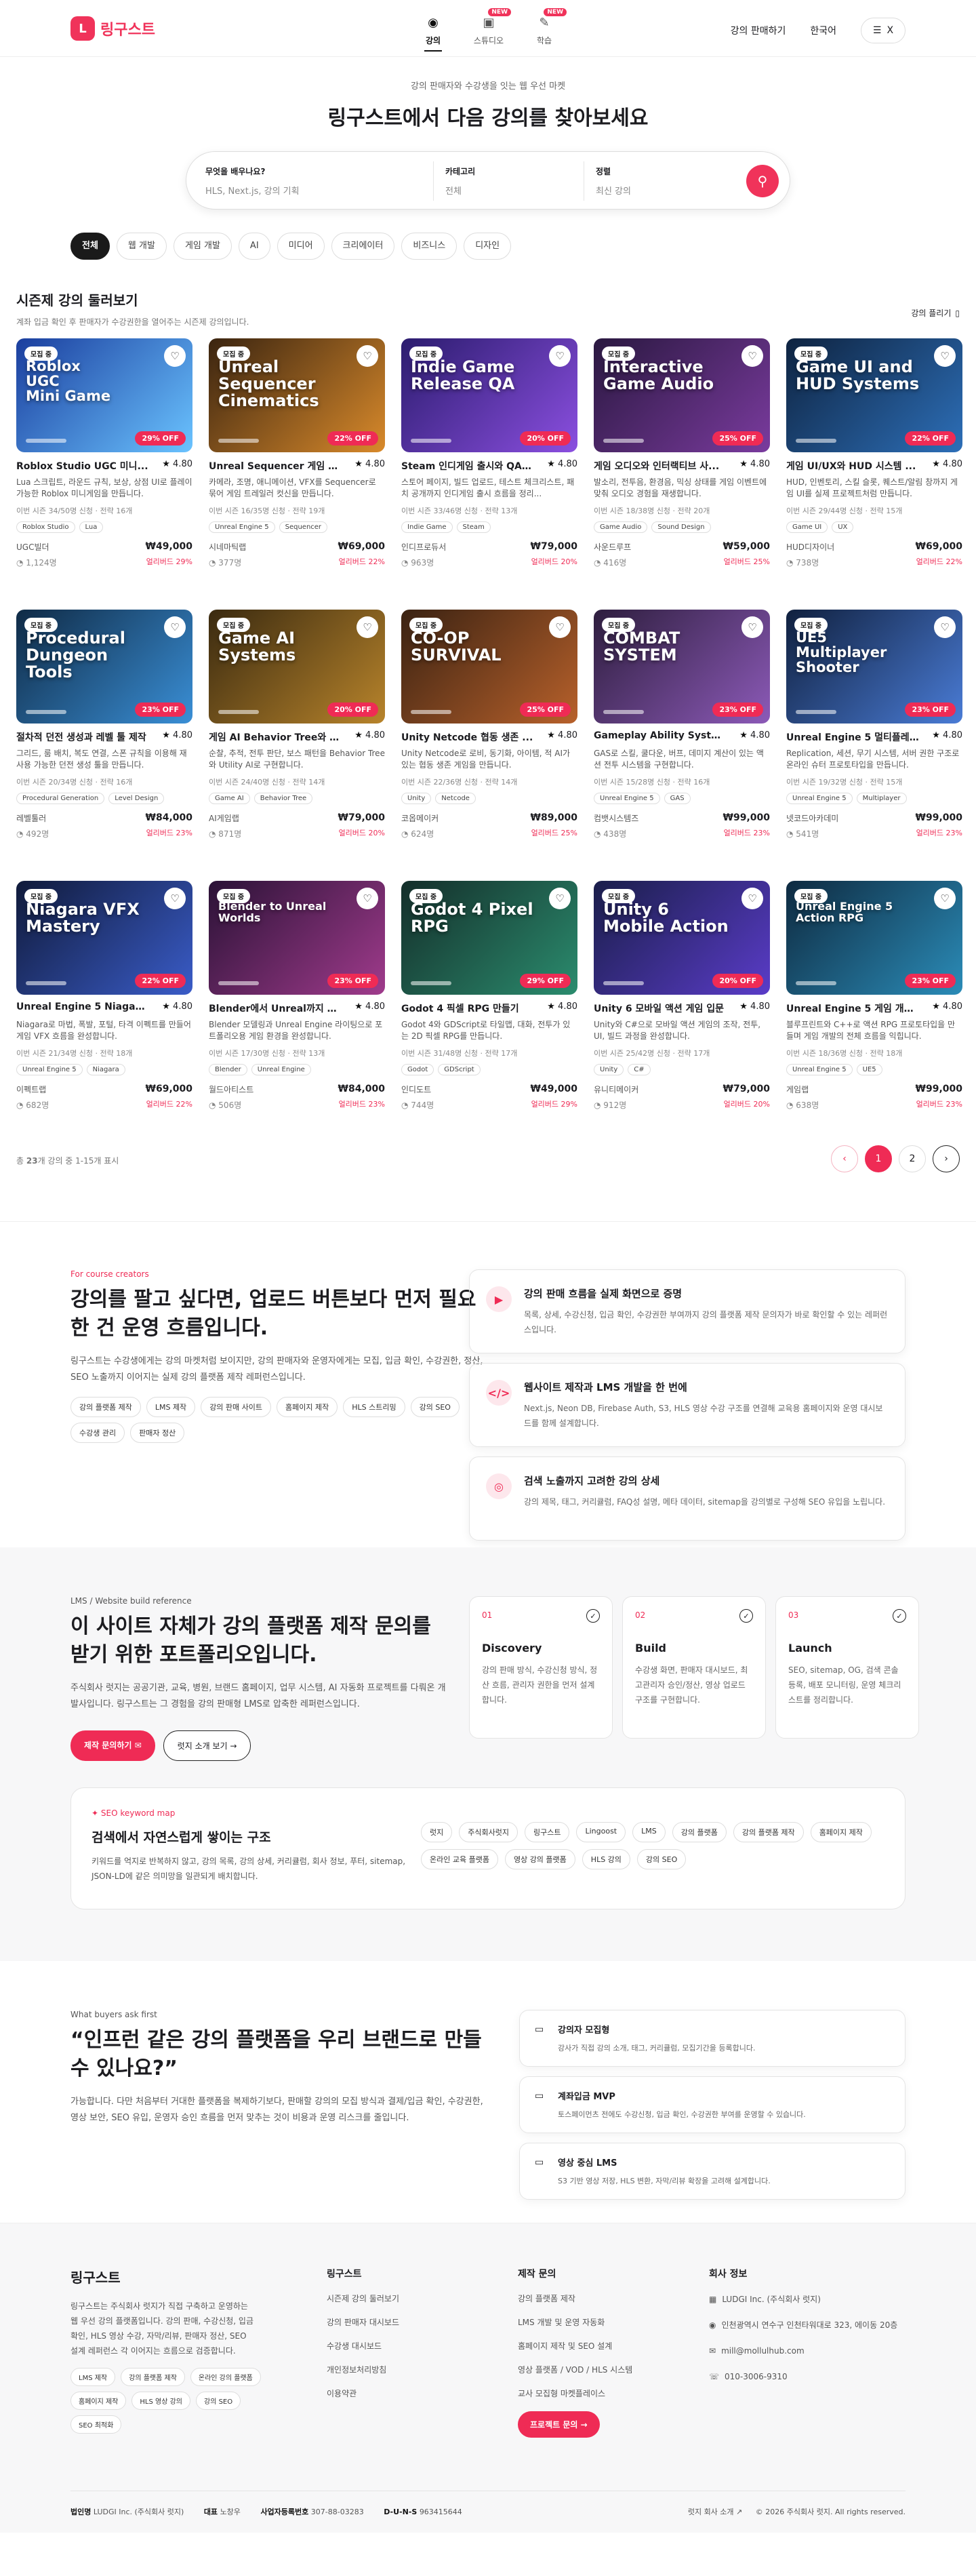 The height and width of the screenshot is (2576, 976). What do you see at coordinates (113, 29) in the screenshot?
I see `logo: L 링구스트` at bounding box center [113, 29].